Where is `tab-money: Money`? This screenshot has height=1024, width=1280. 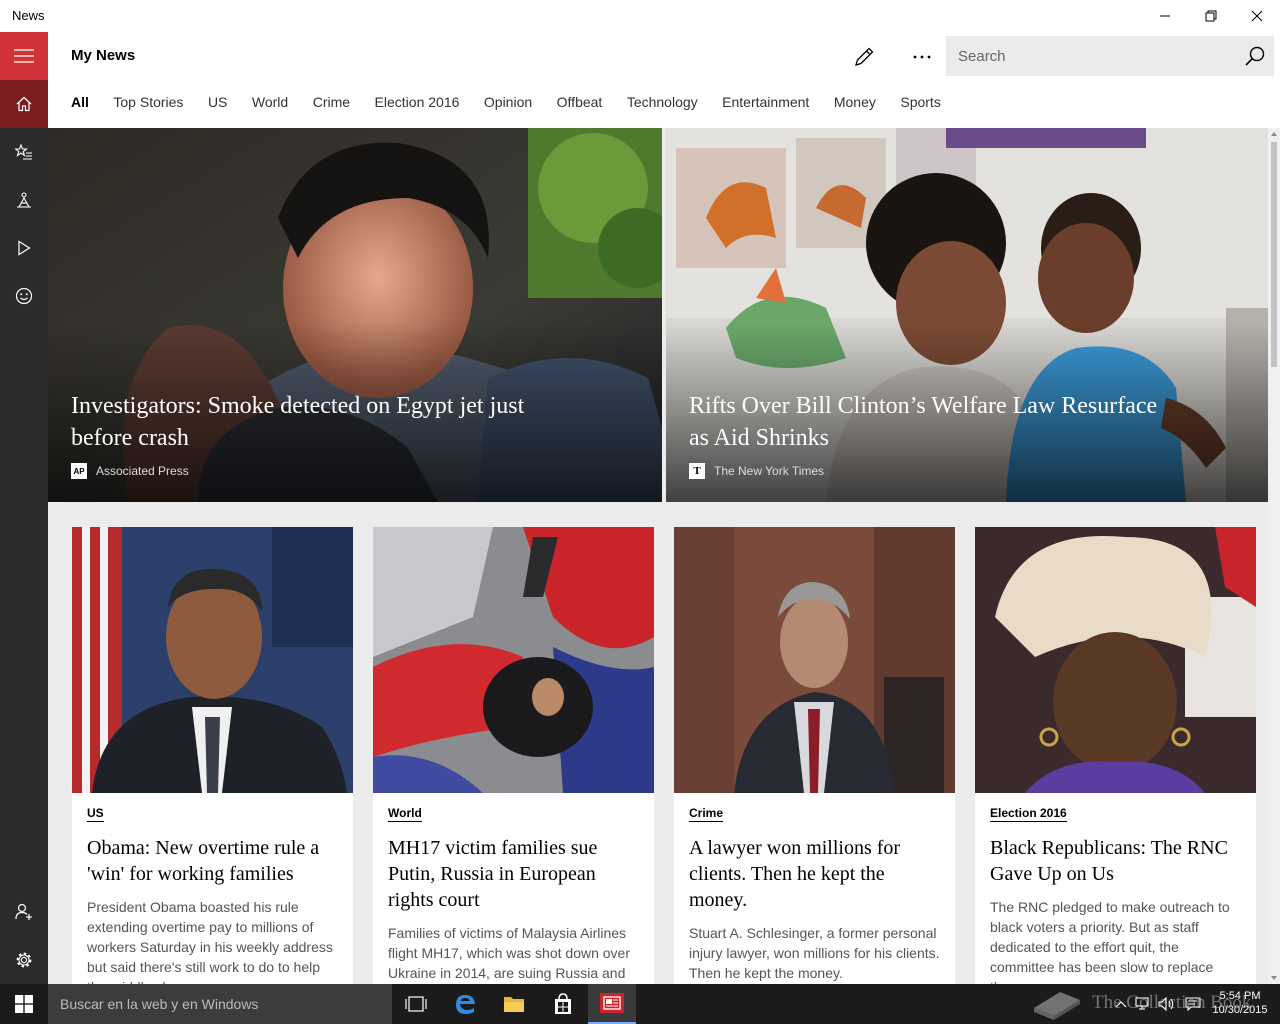
tab-money: Money is located at coordinates (855, 105).